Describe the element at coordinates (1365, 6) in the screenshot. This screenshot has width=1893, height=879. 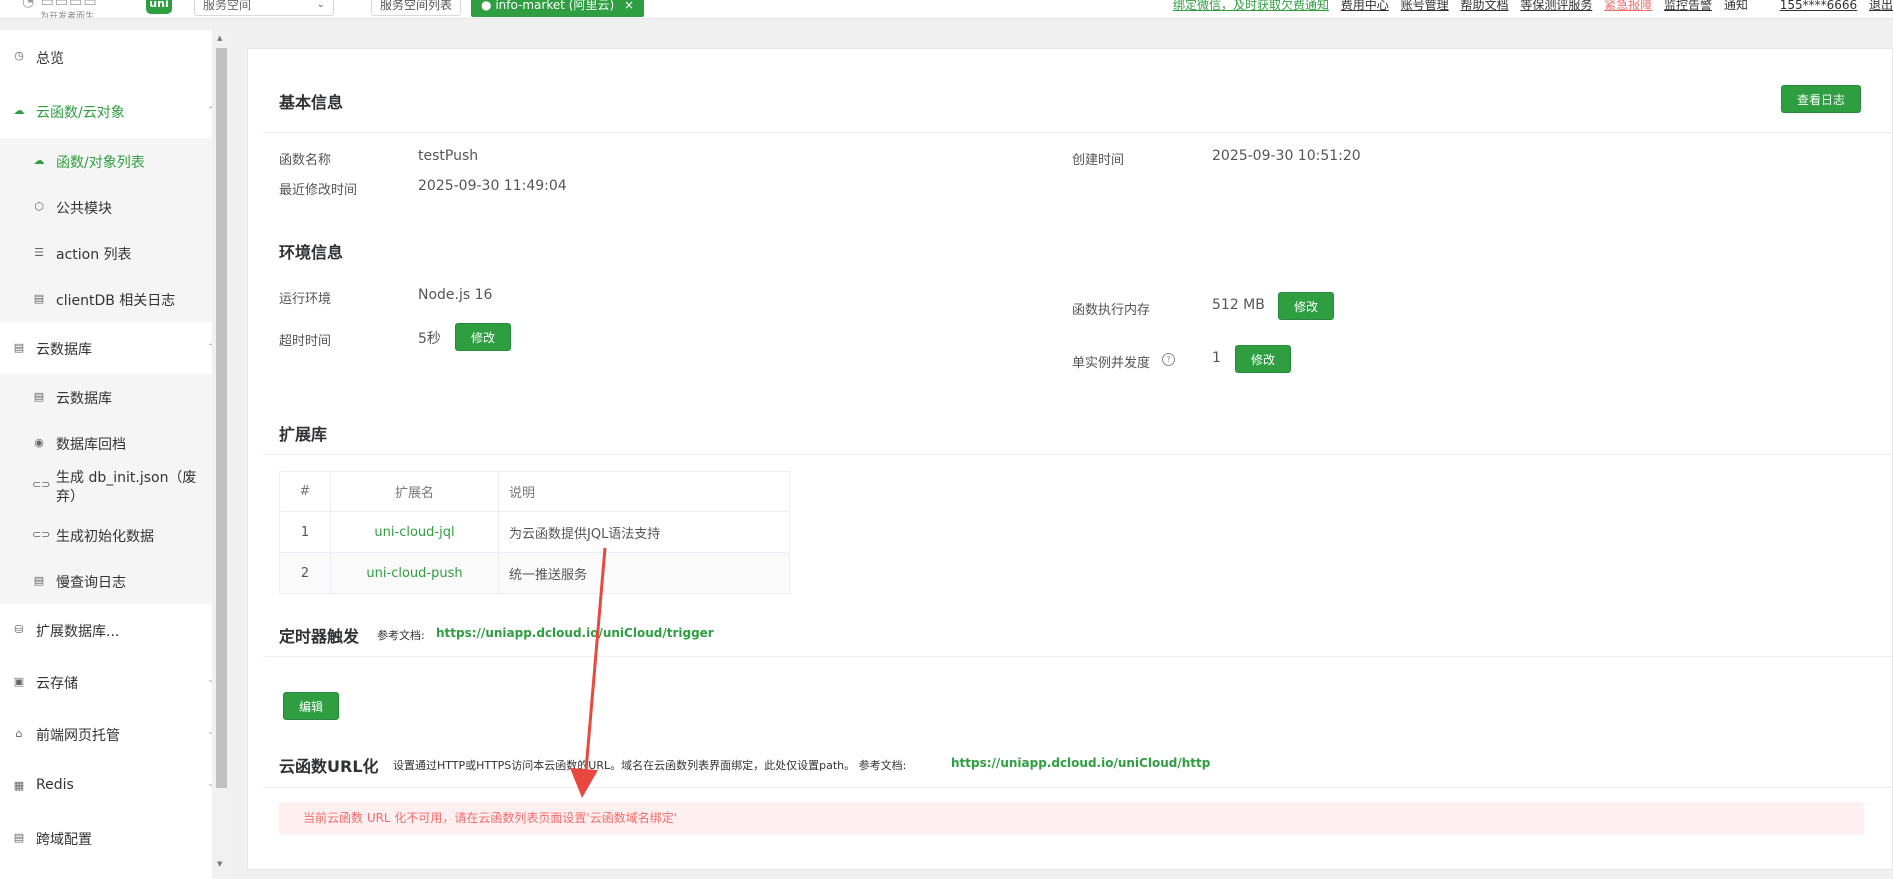
I see `billing-link: 费用中心` at that location.